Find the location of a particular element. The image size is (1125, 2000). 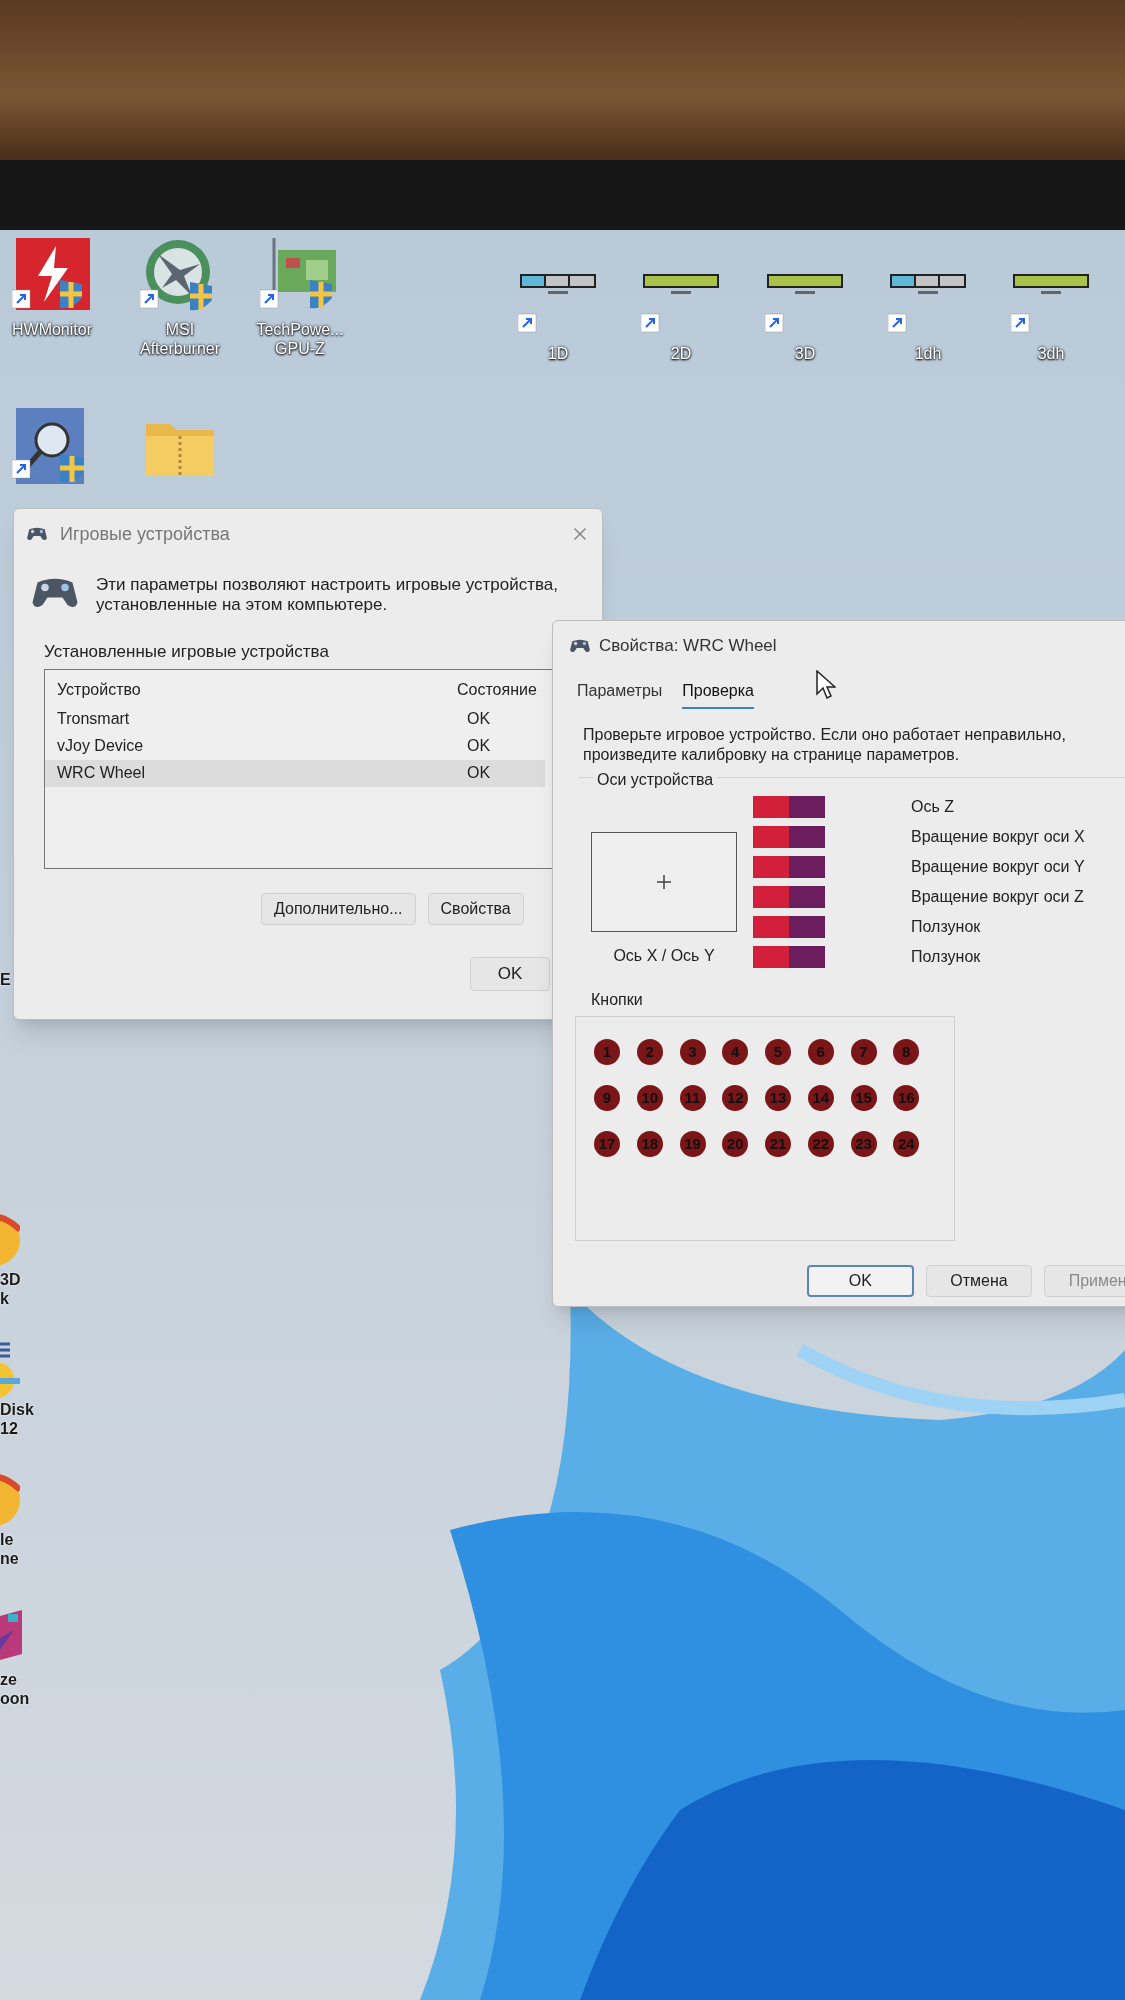

device-name: vJoy Device is located at coordinates (101, 746).